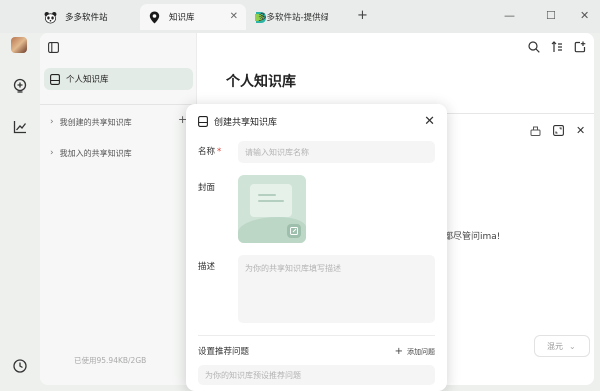  I want to click on close-dialog-icon: ✕, so click(429, 121).